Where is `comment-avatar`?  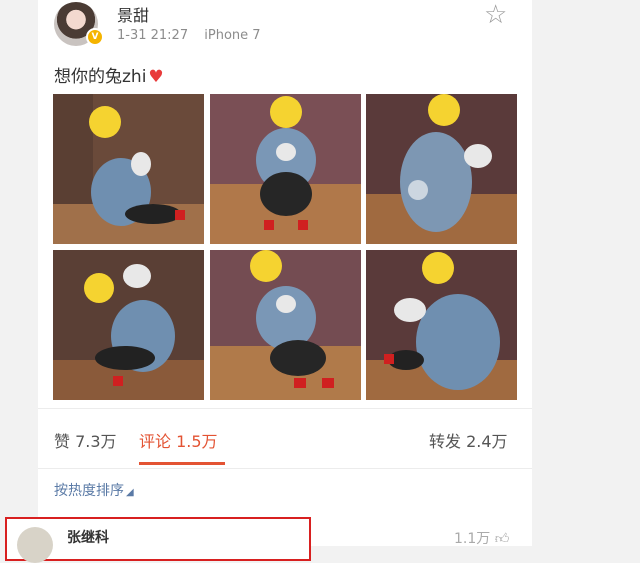 comment-avatar is located at coordinates (35, 545).